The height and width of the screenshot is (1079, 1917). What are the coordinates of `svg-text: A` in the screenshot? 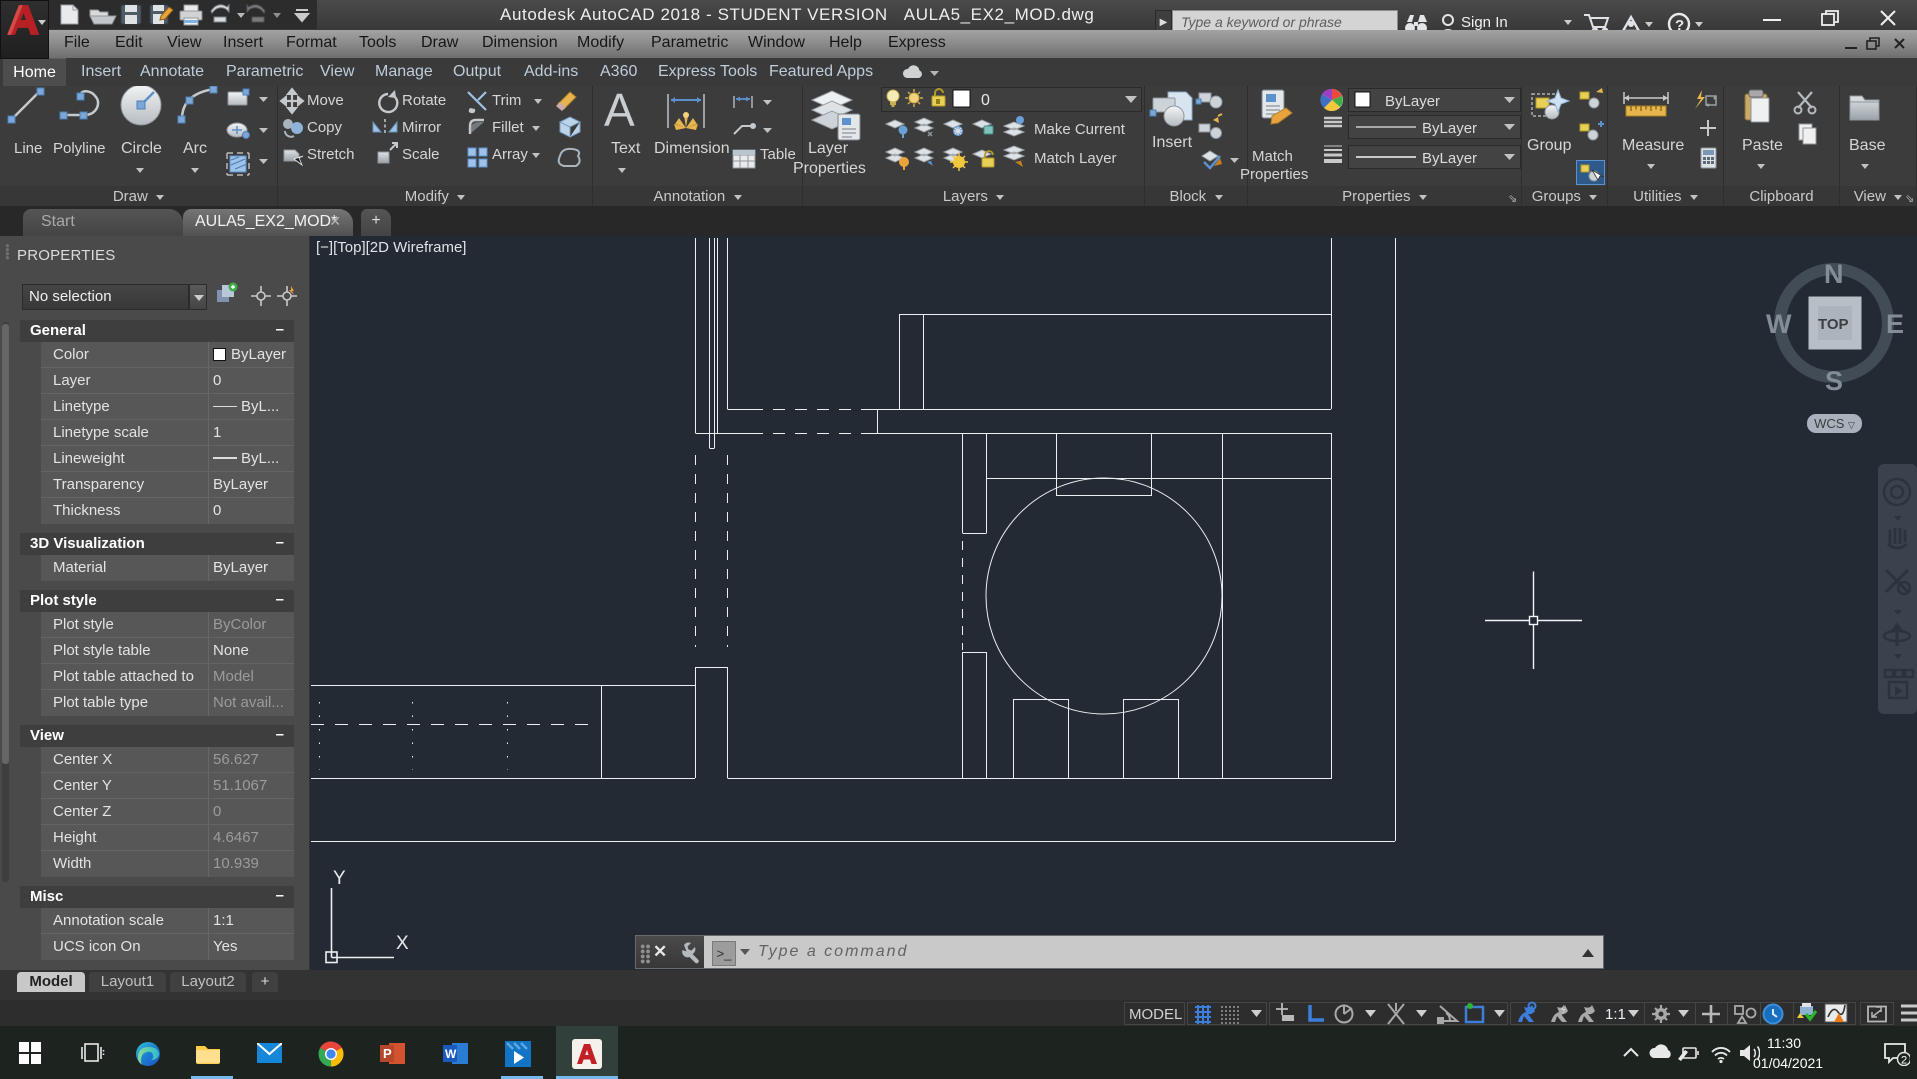 It's located at (619, 111).